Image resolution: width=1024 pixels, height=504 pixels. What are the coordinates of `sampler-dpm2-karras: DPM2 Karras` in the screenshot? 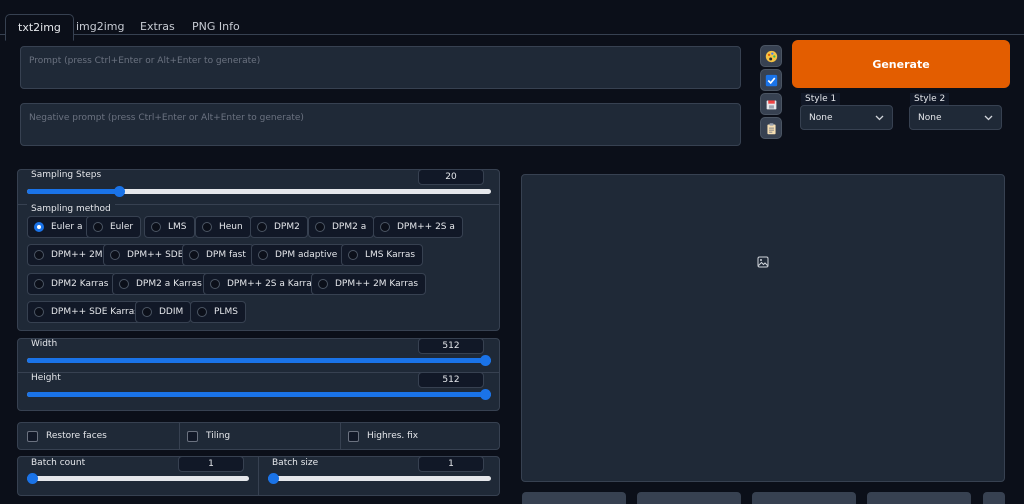 It's located at (72, 284).